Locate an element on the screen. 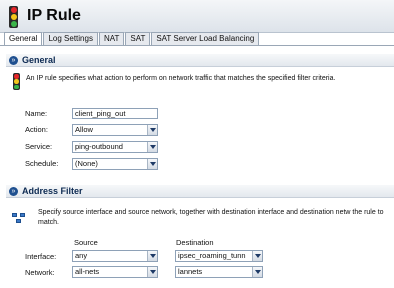 The image size is (394, 288). general-section-title: General is located at coordinates (39, 60).